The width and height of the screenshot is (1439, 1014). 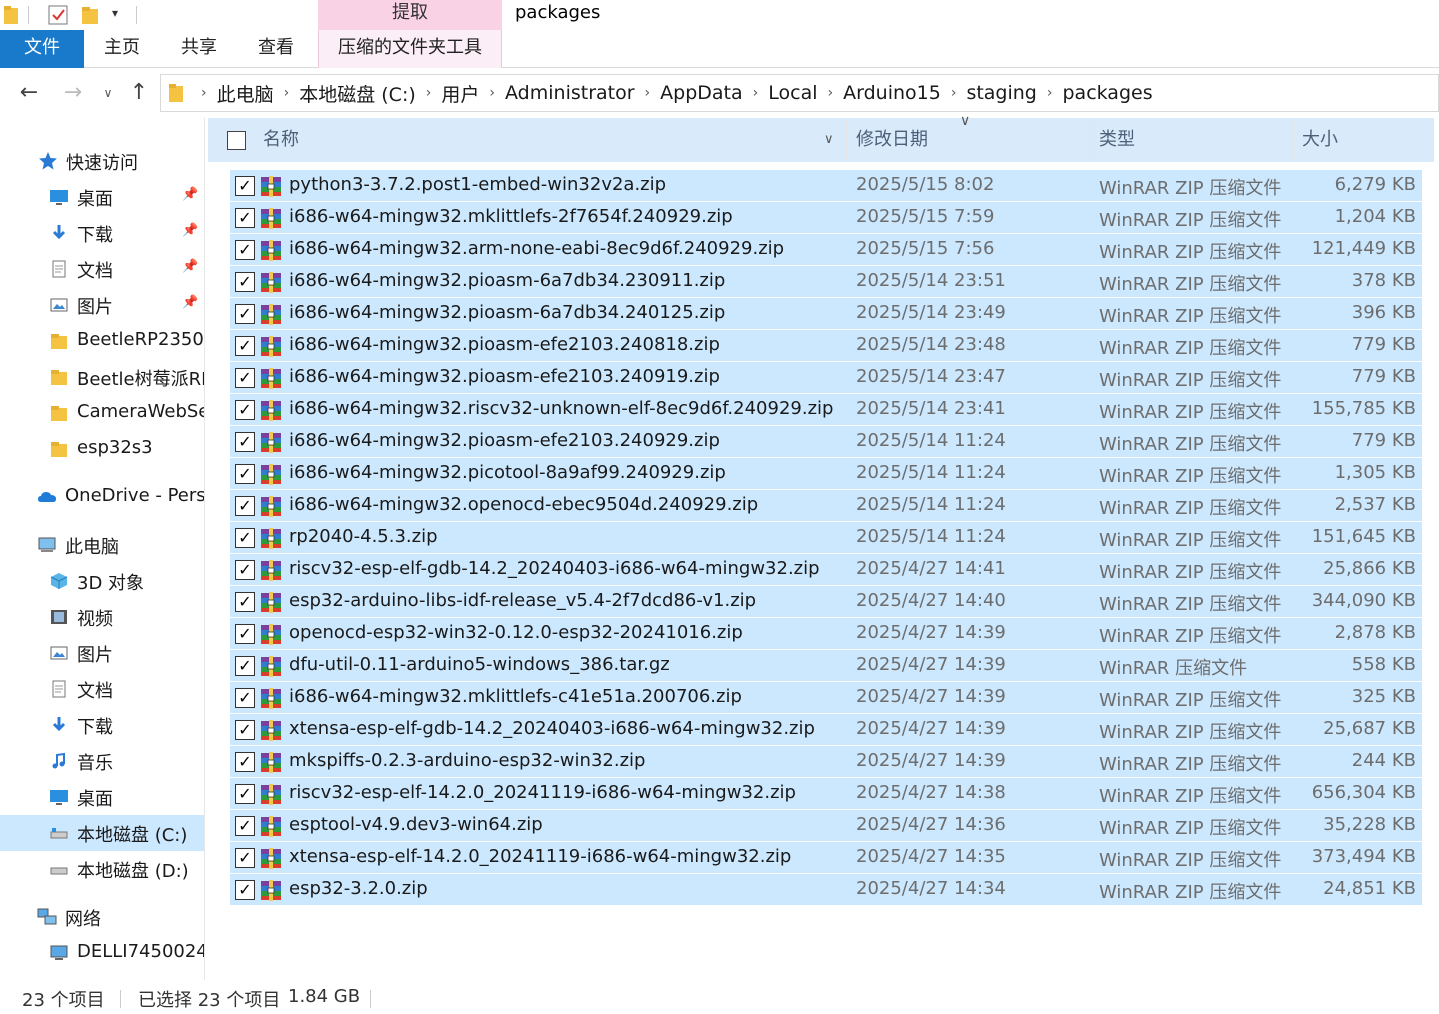 I want to click on breadcrumb-item: staging, so click(x=1001, y=93).